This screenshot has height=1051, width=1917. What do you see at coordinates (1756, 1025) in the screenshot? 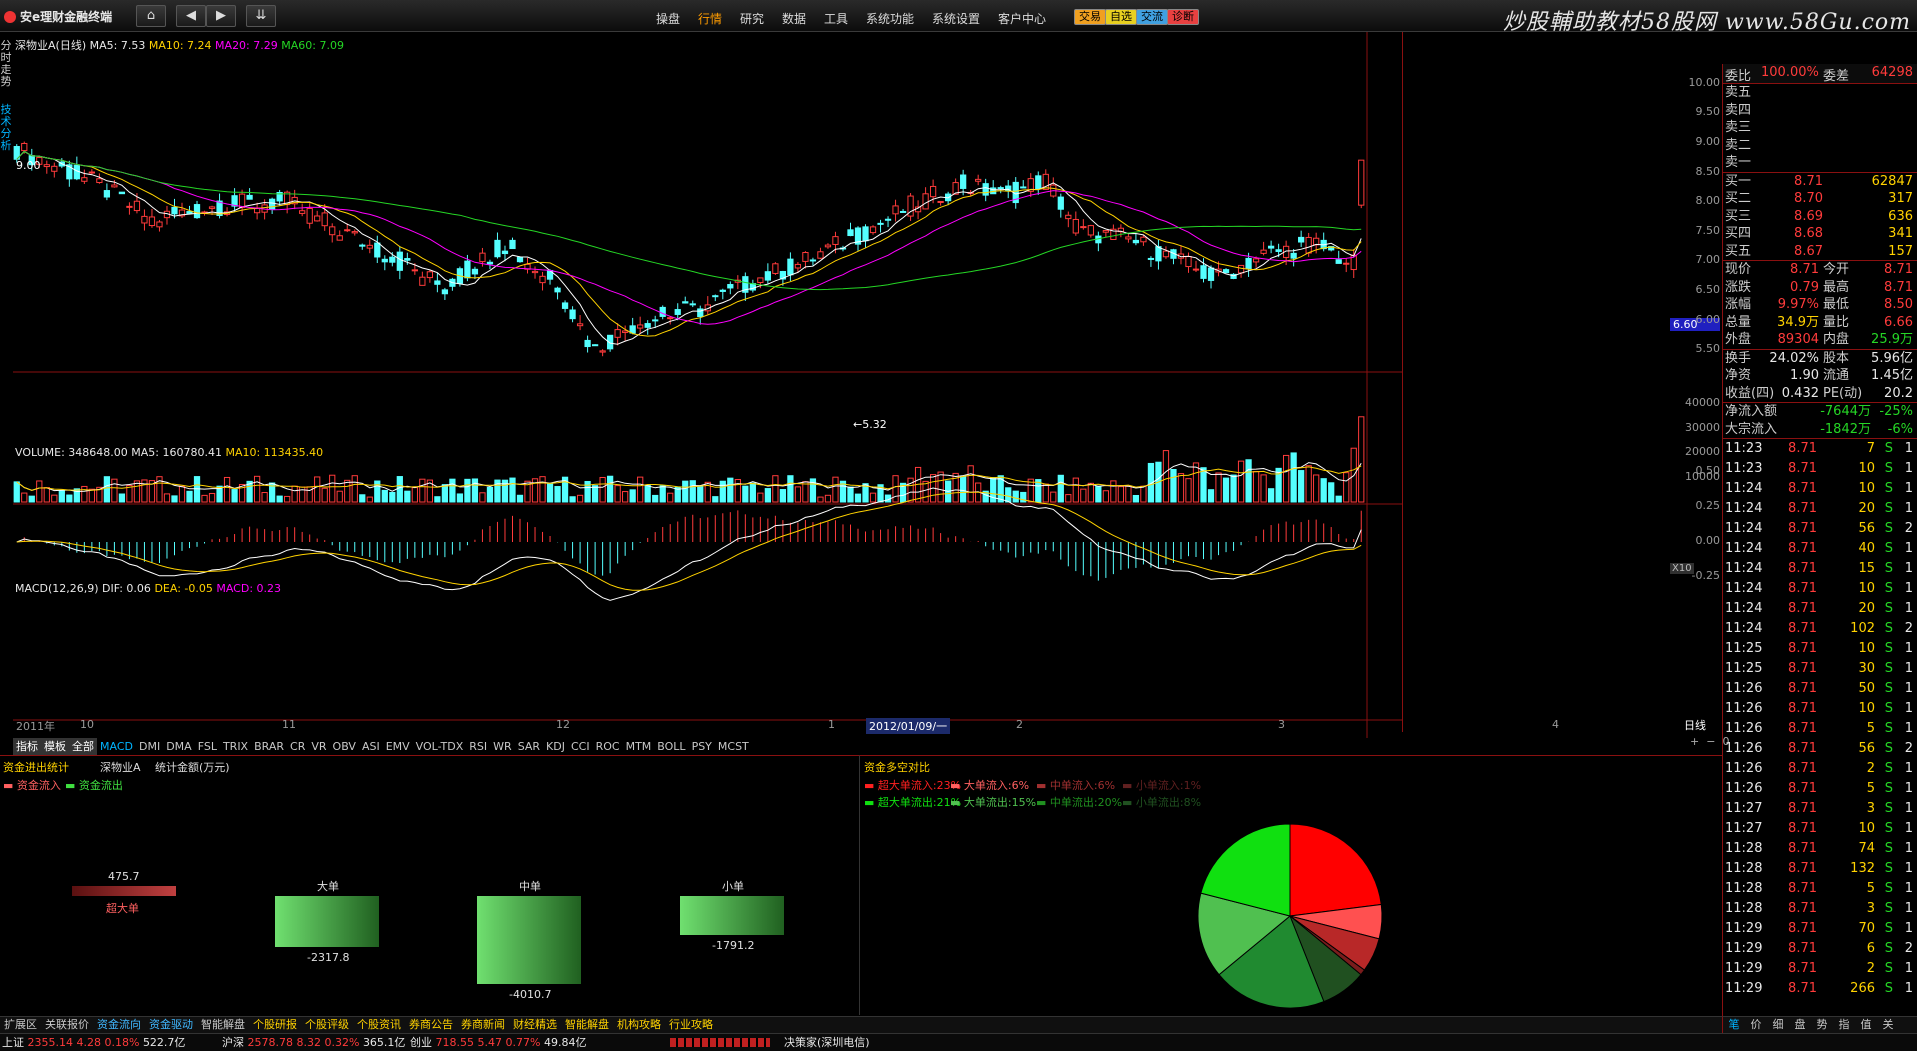
I see `quote-tab-1: 价` at bounding box center [1756, 1025].